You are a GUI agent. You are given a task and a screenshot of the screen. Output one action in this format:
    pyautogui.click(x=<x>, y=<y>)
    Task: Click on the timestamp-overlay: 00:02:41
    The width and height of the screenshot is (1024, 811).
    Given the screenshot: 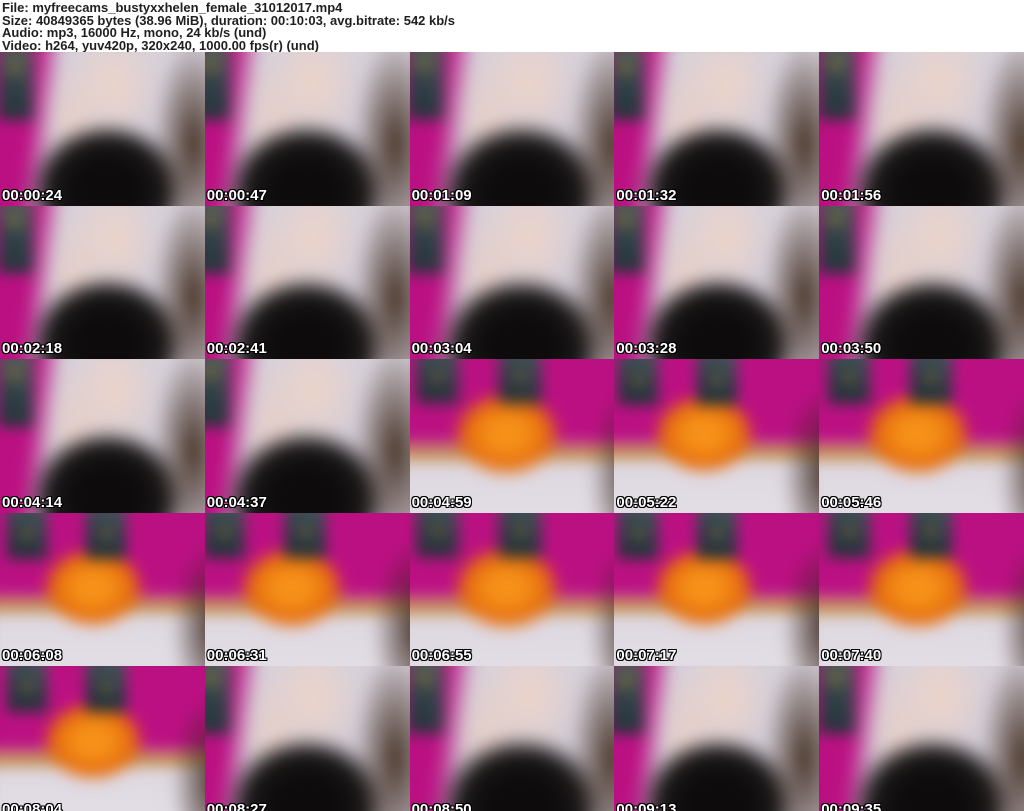 What is the action you would take?
    pyautogui.click(x=236, y=349)
    